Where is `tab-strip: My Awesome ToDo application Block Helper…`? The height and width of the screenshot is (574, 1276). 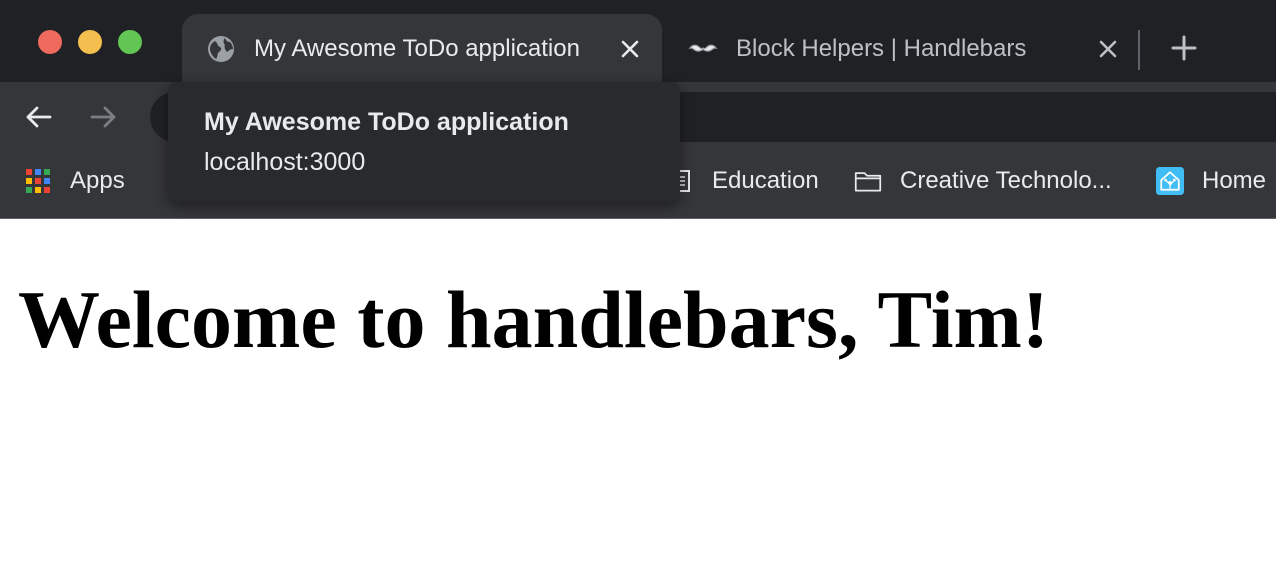 tab-strip: My Awesome ToDo application Block Helper… is located at coordinates (638, 41).